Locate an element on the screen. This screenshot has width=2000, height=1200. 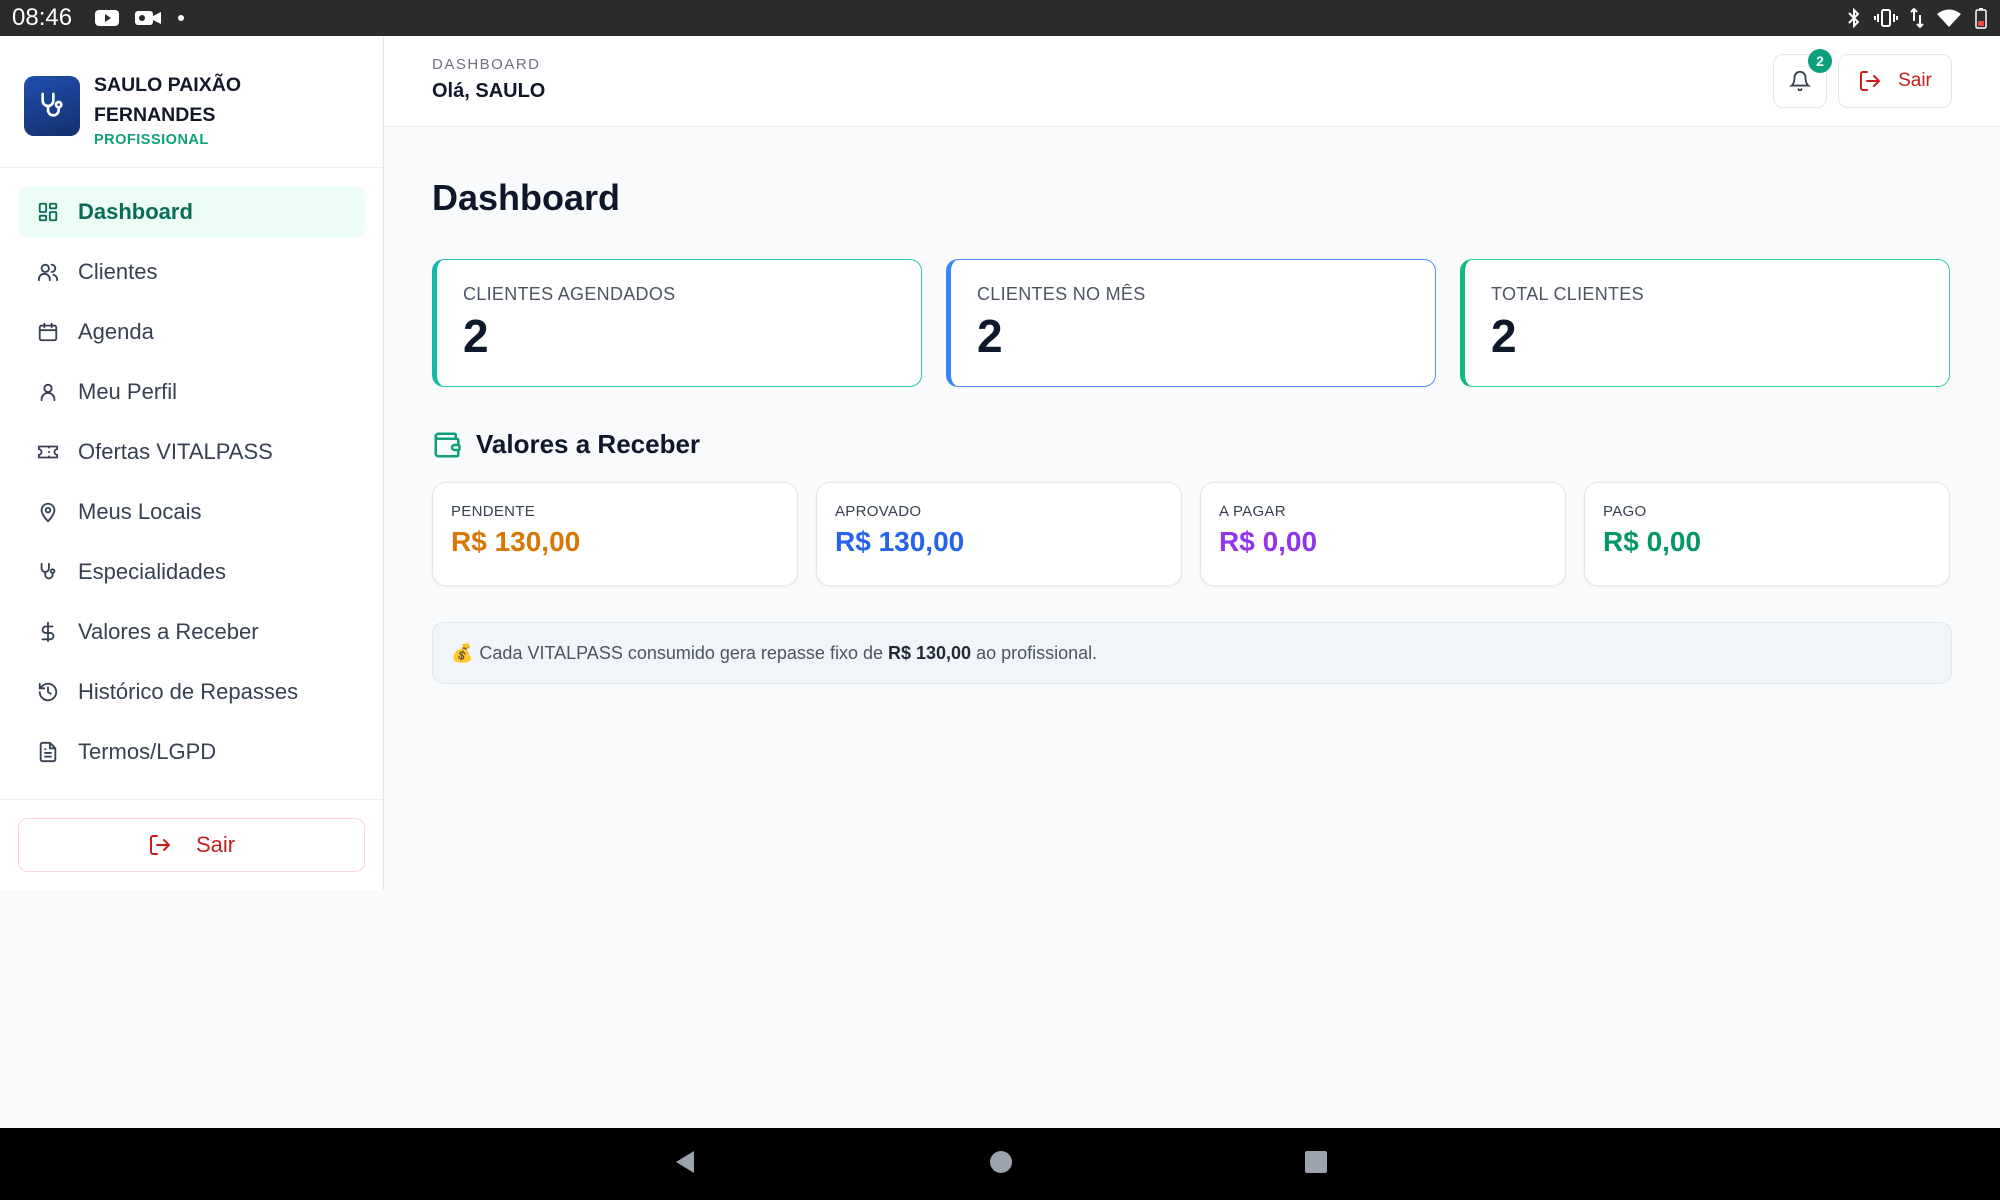
battery-icon is located at coordinates (1981, 18).